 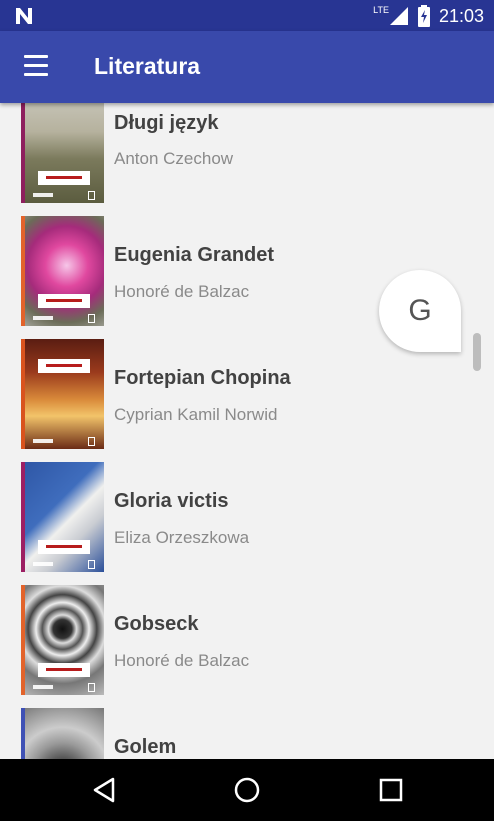 What do you see at coordinates (194, 255) in the screenshot?
I see `book-title: Eugenia Grandet` at bounding box center [194, 255].